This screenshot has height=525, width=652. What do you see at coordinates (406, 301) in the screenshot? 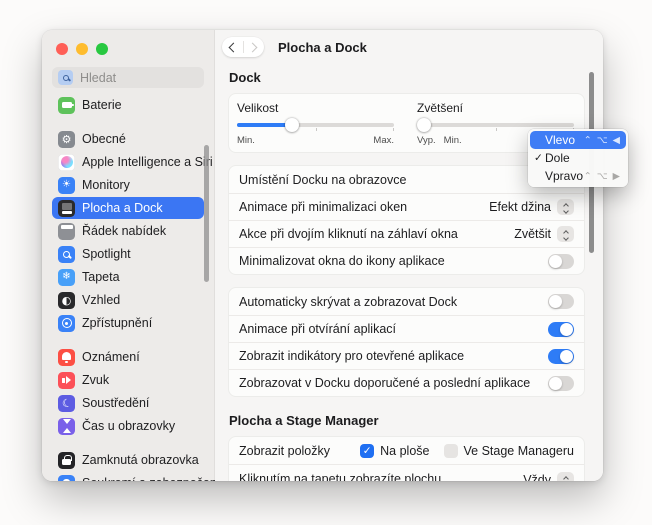
I see `row-autohide-dock: Automaticky skrývat a zobrazovat Dock` at bounding box center [406, 301].